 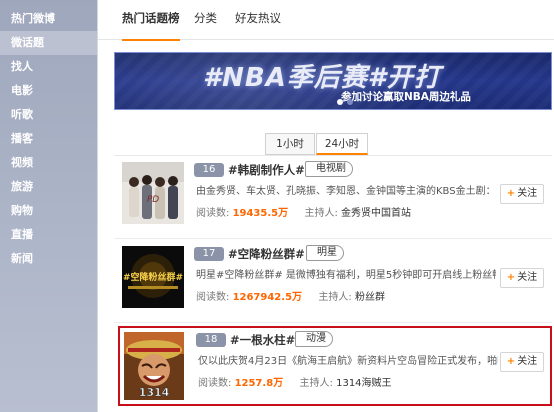 I want to click on topic-stats: 阅读数: 19435.5万 主持人: 金秀贤中国首站, so click(x=303, y=211).